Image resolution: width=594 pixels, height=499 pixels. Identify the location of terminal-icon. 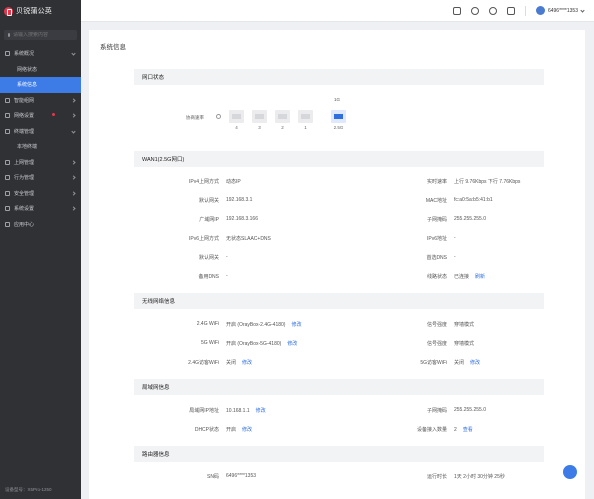
(7, 131).